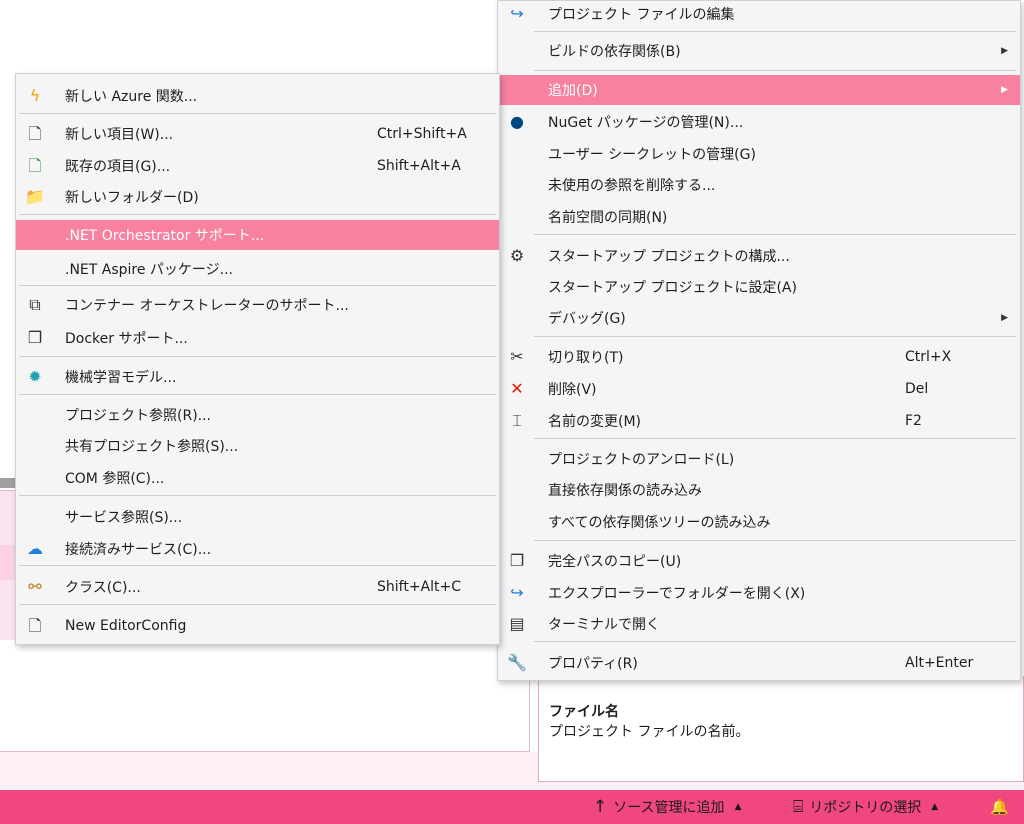 Image resolution: width=1024 pixels, height=824 pixels. What do you see at coordinates (604, 625) in the screenshot?
I see `menu-item-label: ターミナルで開く` at bounding box center [604, 625].